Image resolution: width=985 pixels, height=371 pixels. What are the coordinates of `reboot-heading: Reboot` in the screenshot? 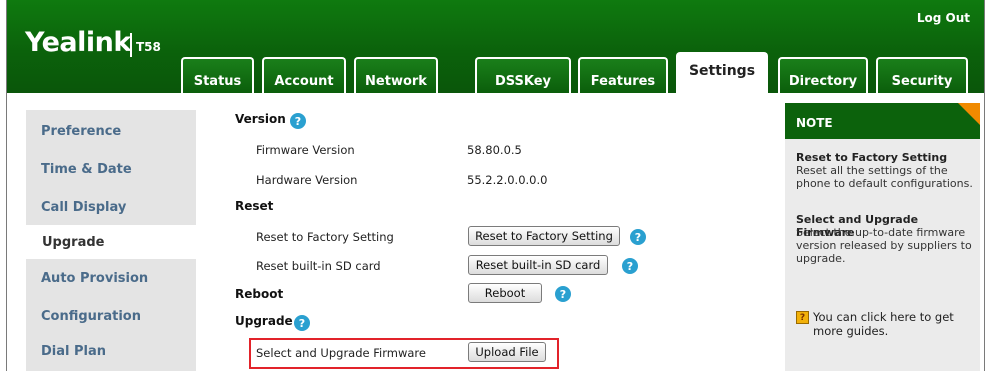 It's located at (259, 294).